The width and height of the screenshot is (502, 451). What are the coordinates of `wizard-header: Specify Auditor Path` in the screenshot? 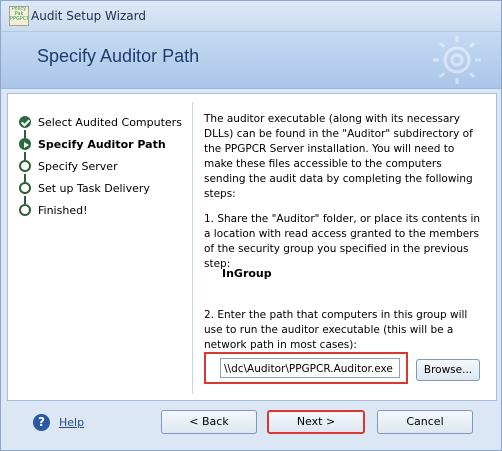 It's located at (251, 60).